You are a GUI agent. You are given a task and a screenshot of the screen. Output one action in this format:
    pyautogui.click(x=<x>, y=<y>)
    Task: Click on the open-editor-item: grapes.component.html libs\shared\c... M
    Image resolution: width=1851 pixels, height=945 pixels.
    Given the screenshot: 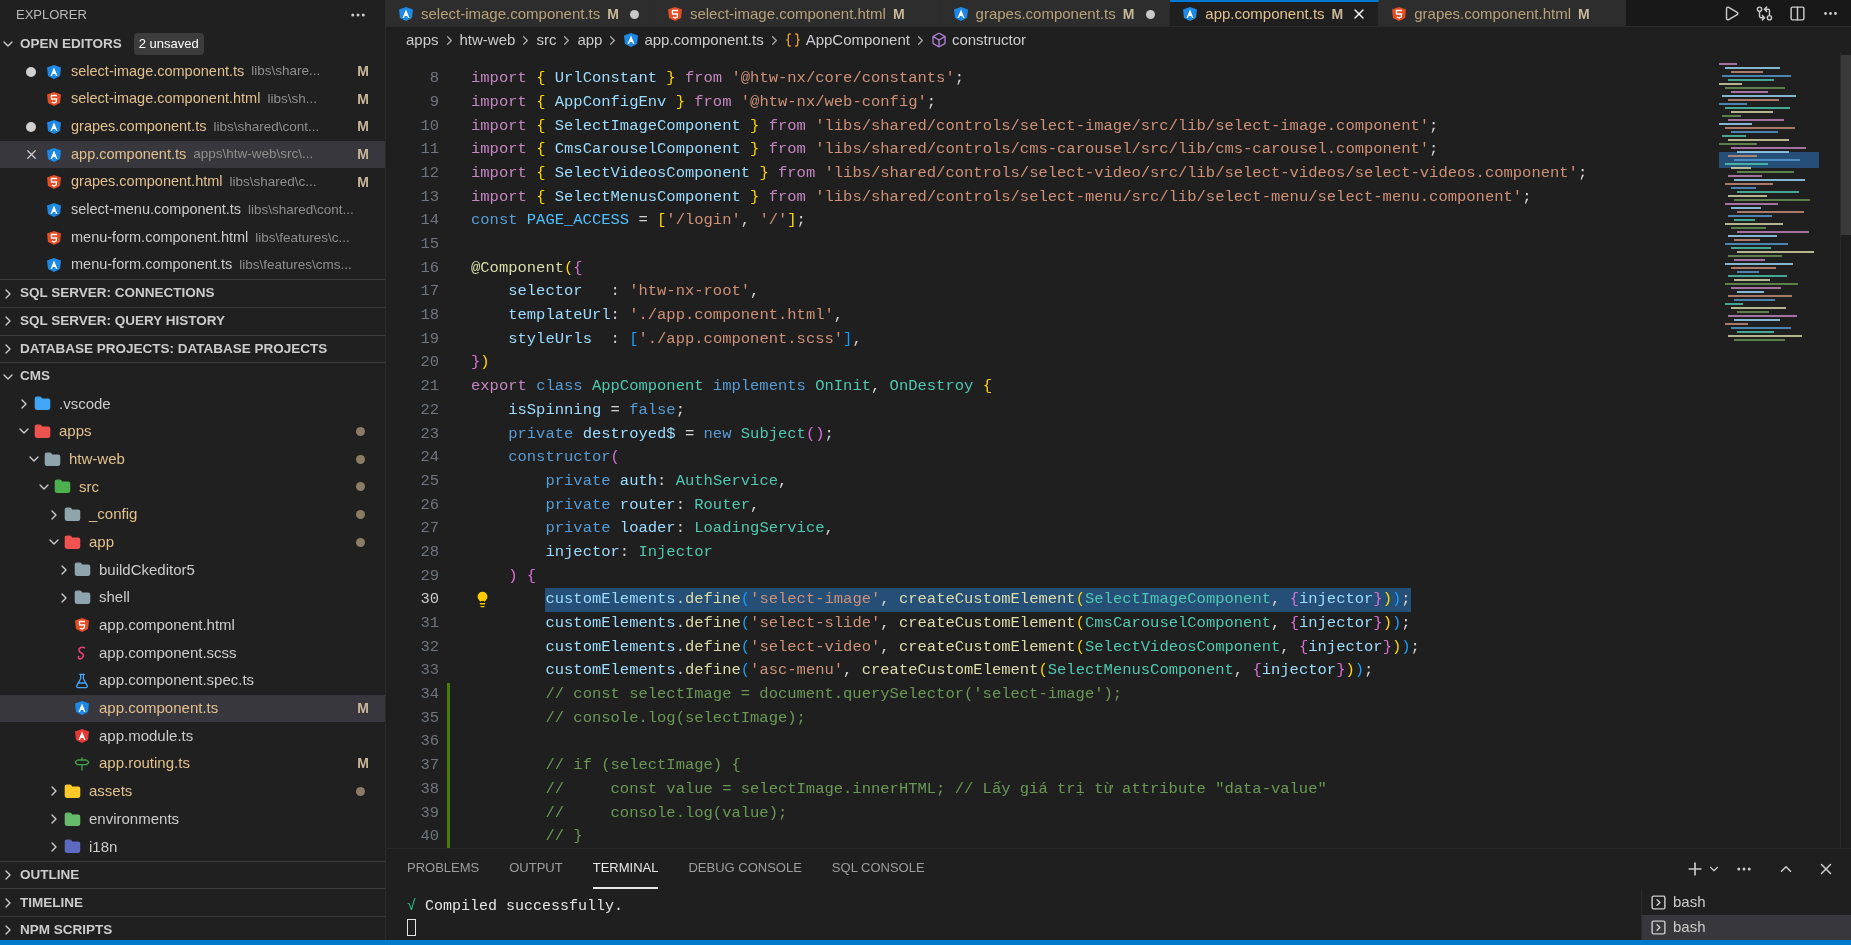 What is the action you would take?
    pyautogui.click(x=192, y=182)
    